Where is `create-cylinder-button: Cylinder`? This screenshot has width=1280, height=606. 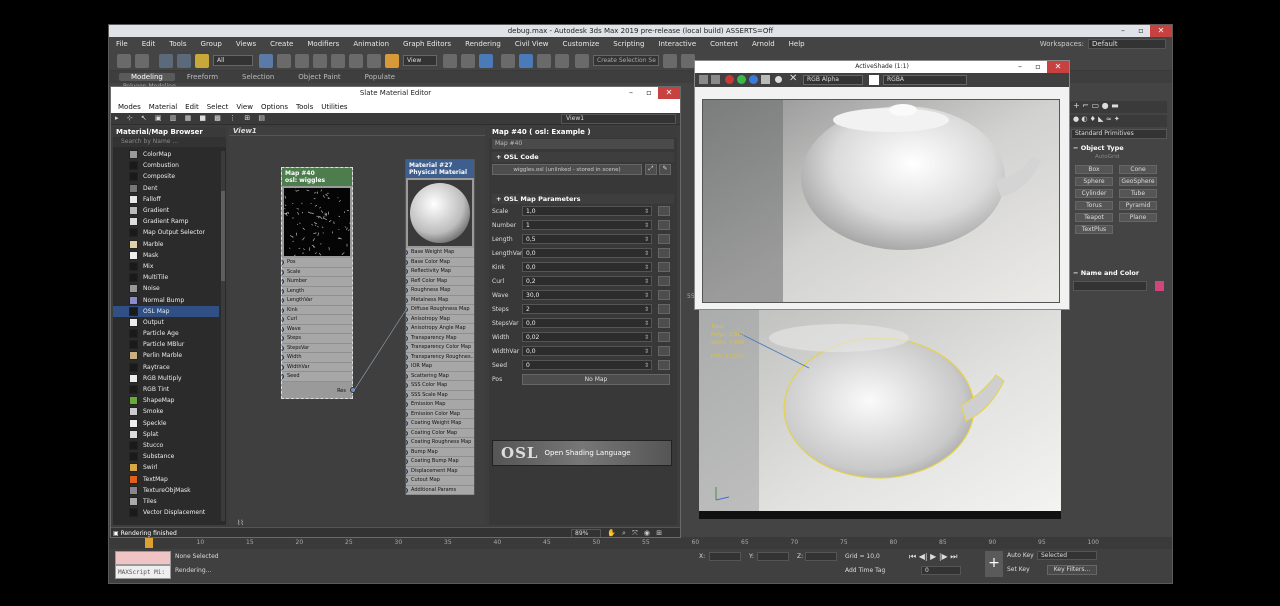 create-cylinder-button: Cylinder is located at coordinates (1094, 193).